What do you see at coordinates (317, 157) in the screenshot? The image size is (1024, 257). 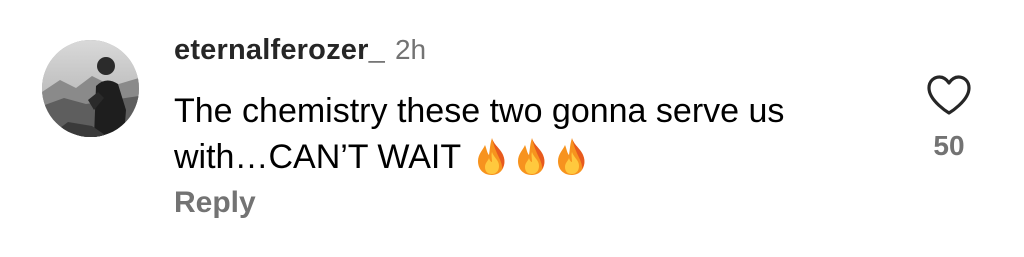 I see `comment-text-fragment: with…CAN’T WAIT` at bounding box center [317, 157].